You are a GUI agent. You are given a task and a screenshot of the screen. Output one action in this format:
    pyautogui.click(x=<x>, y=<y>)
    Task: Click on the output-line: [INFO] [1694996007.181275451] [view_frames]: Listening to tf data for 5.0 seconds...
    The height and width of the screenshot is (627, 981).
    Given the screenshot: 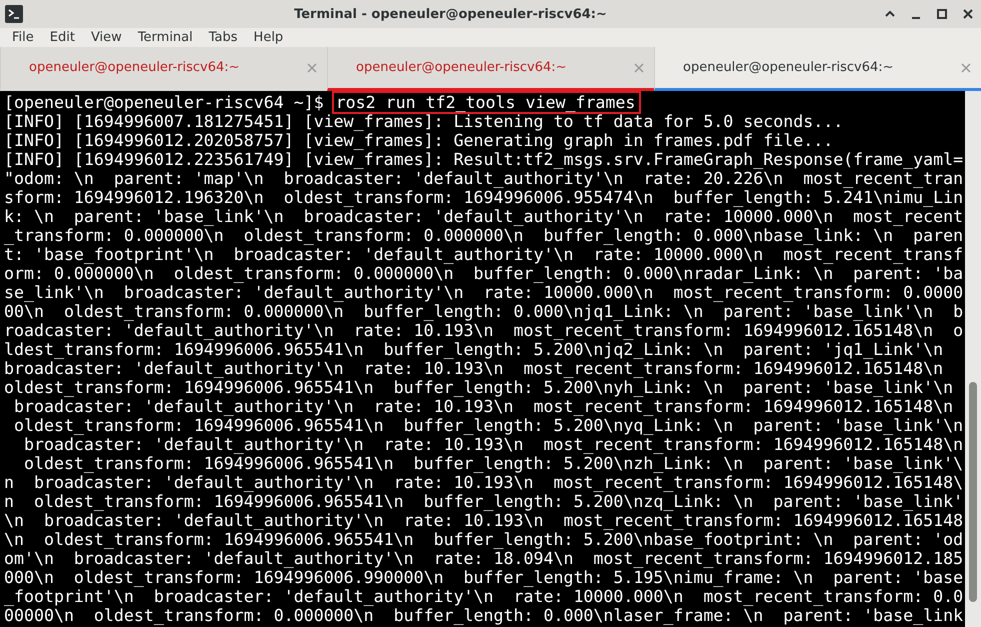 What is the action you would take?
    pyautogui.click(x=424, y=121)
    